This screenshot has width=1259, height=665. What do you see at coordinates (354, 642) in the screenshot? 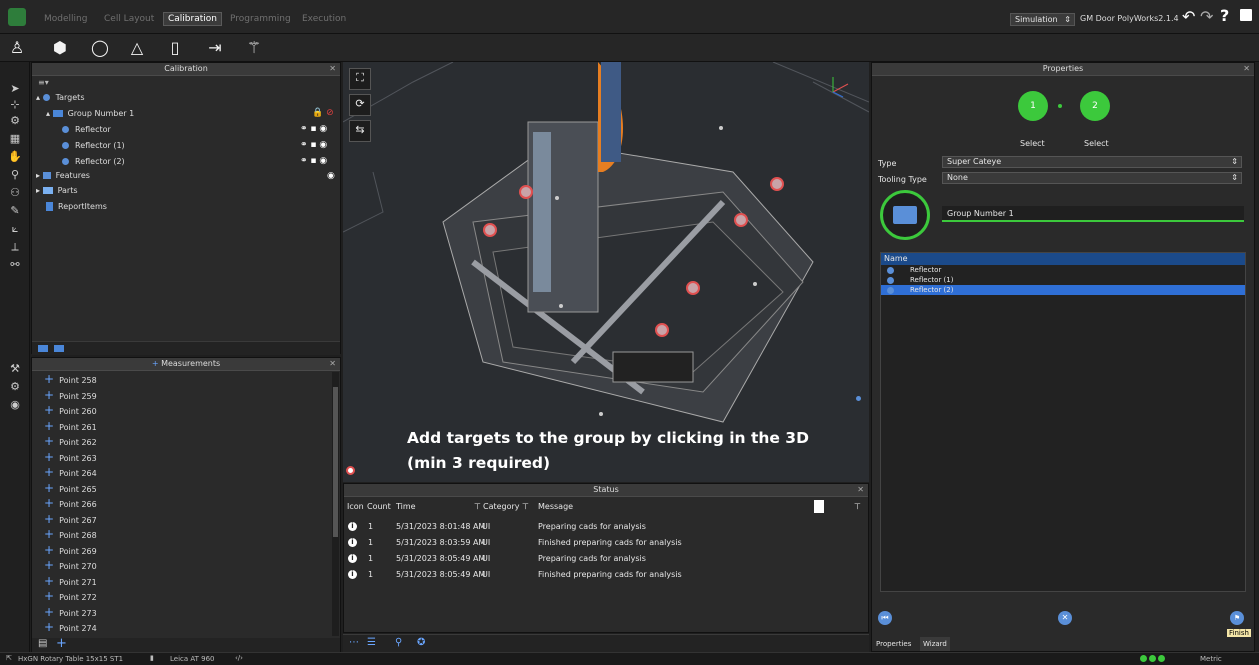
I see `more-icon: ⋯` at bounding box center [354, 642].